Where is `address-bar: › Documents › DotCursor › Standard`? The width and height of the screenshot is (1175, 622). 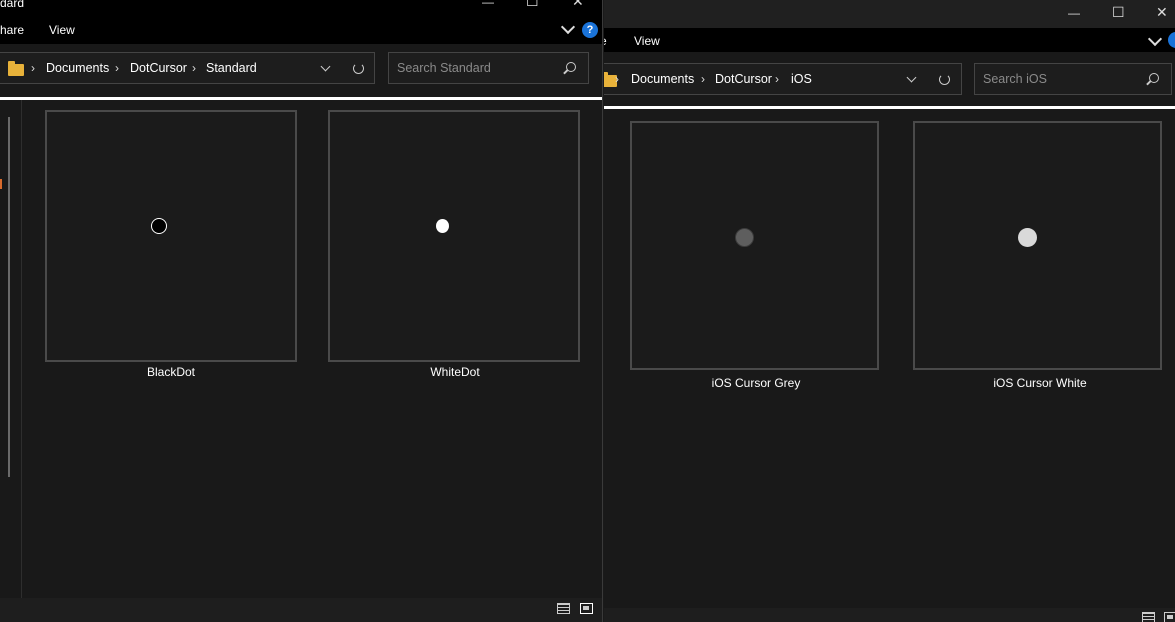 address-bar: › Documents › DotCursor › Standard is located at coordinates (187, 68).